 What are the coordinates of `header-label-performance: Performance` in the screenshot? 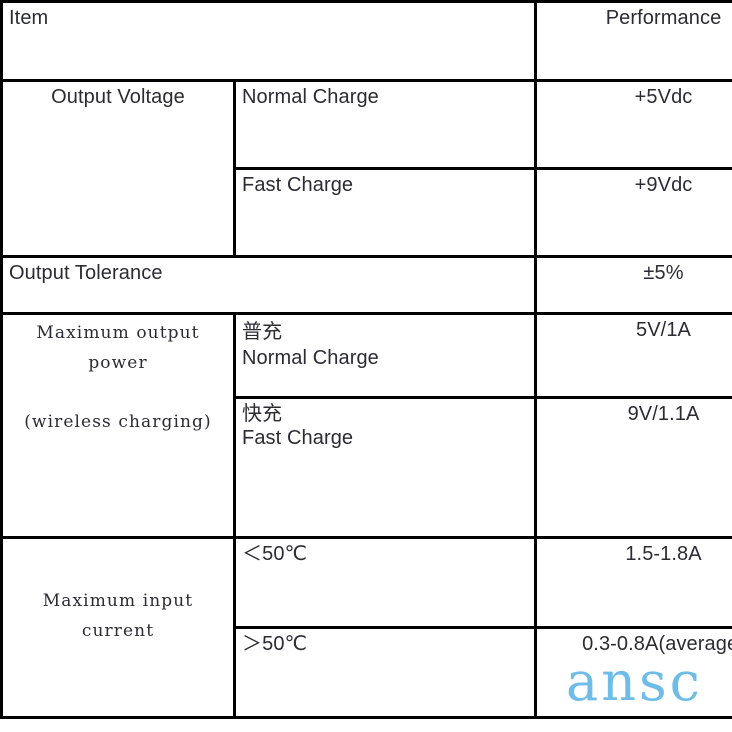 It's located at (663, 18).